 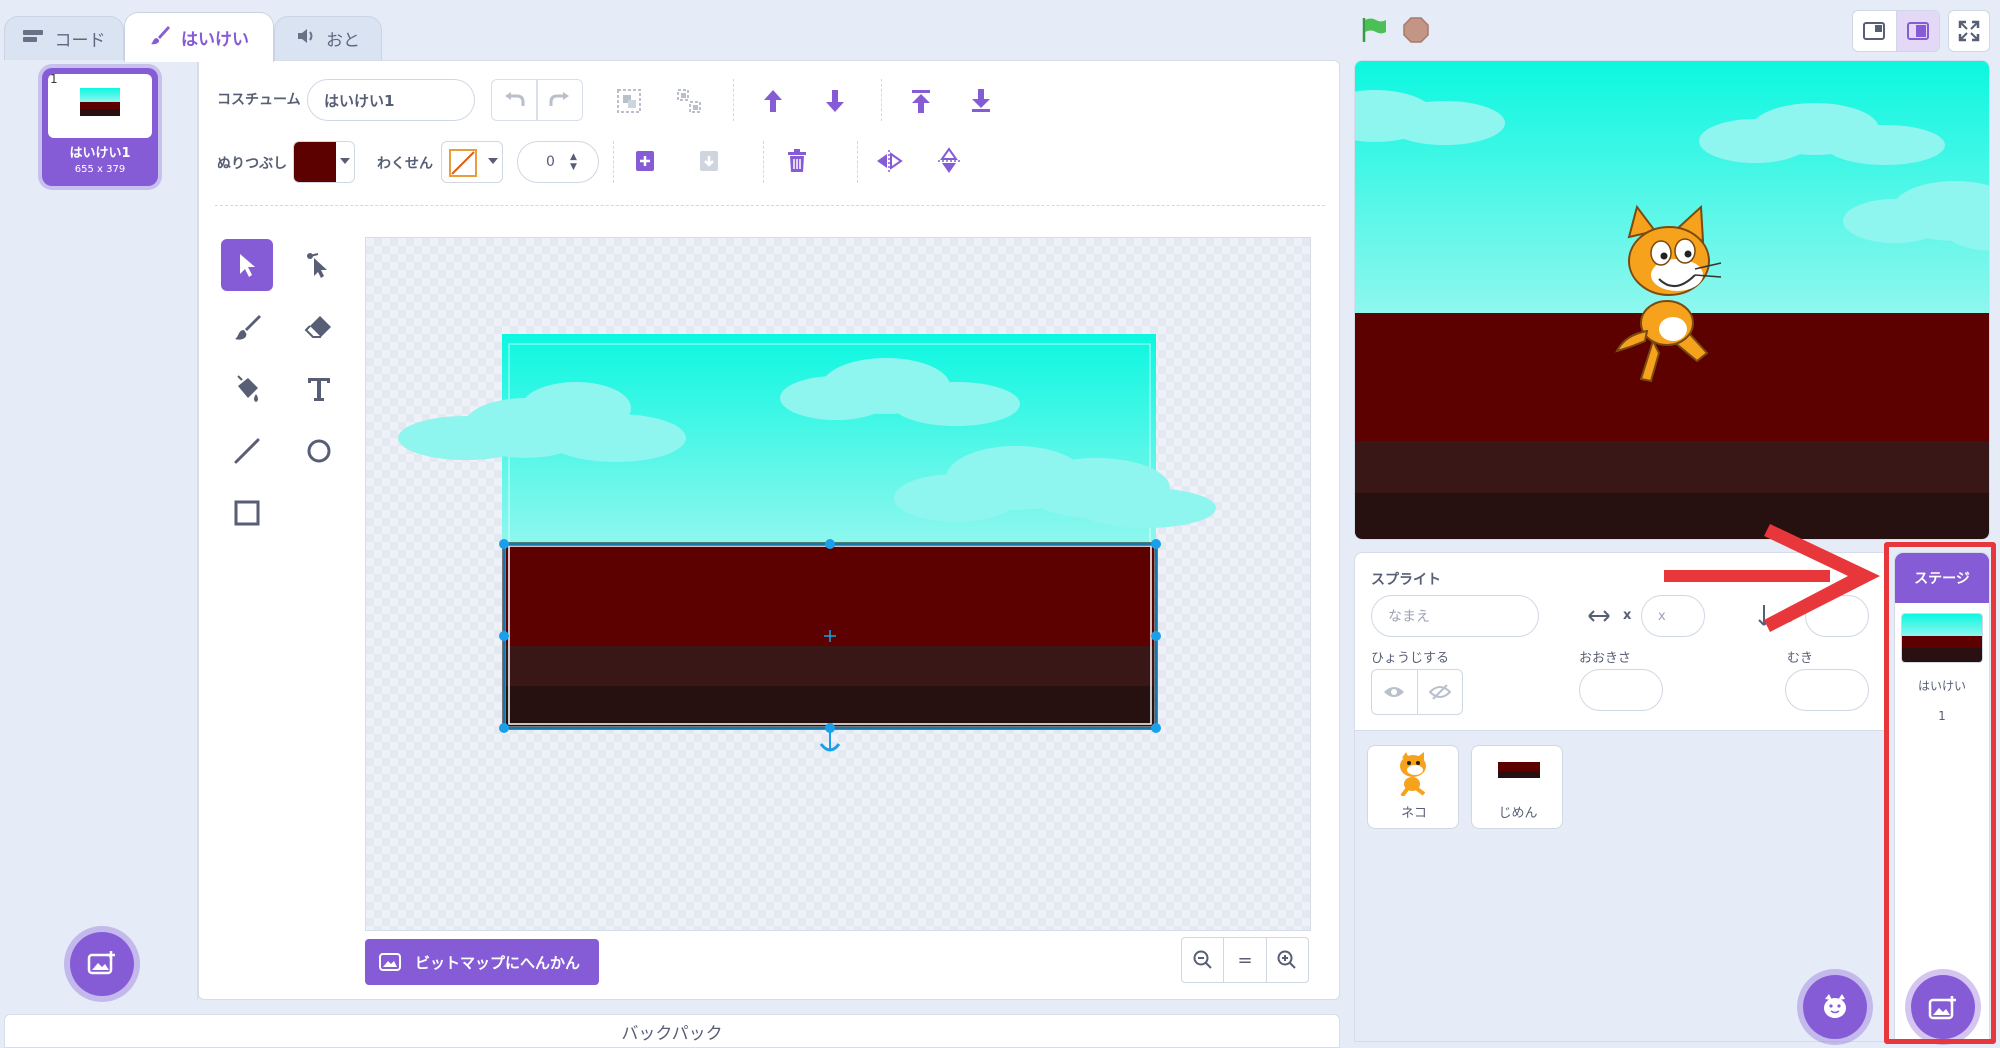 I want to click on cat-add-icon, so click(x=1835, y=1006).